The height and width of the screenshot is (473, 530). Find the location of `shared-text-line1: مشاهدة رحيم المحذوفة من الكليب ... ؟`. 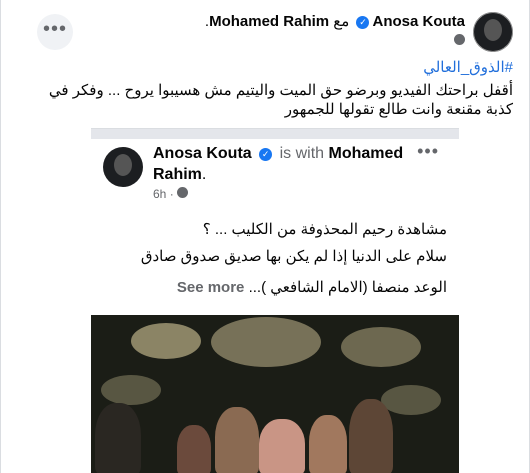

shared-text-line1: مشاهدة رحيم المحذوفة من الكليب ... ؟ is located at coordinates (324, 229).